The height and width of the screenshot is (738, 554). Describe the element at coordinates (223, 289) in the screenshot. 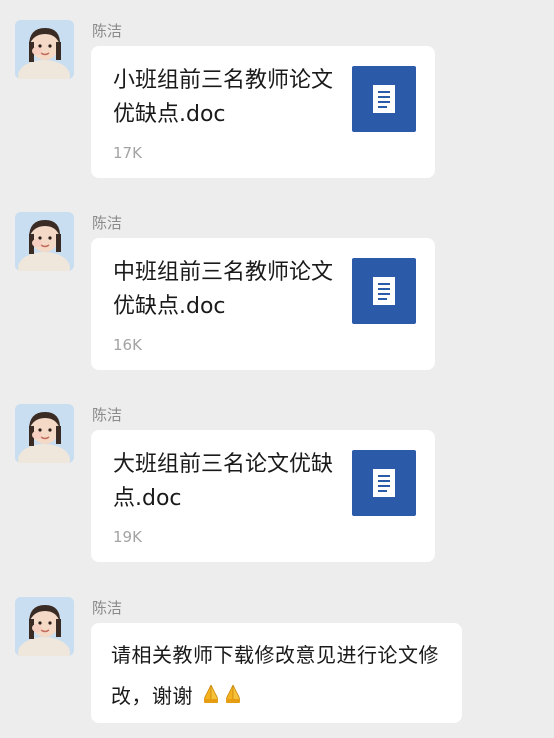

I see `file-name: 中班组前三名教师论文优缺点.doc` at that location.